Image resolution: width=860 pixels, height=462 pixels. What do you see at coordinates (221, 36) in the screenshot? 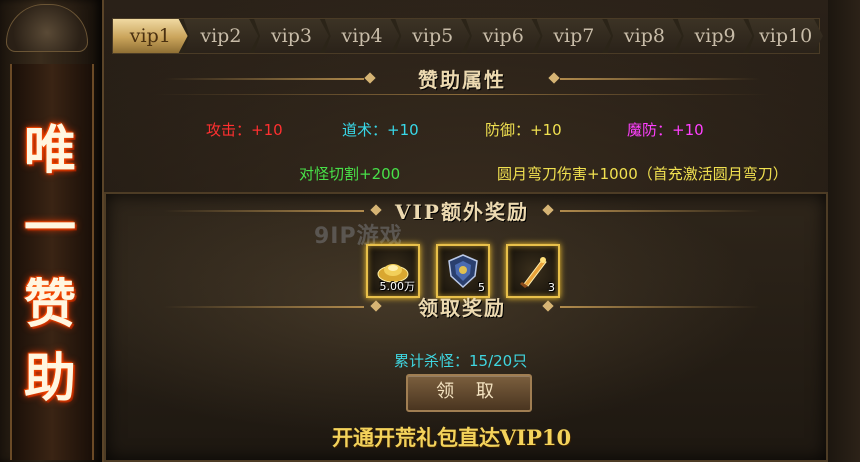
I see `tab-vip2: vip2` at bounding box center [221, 36].